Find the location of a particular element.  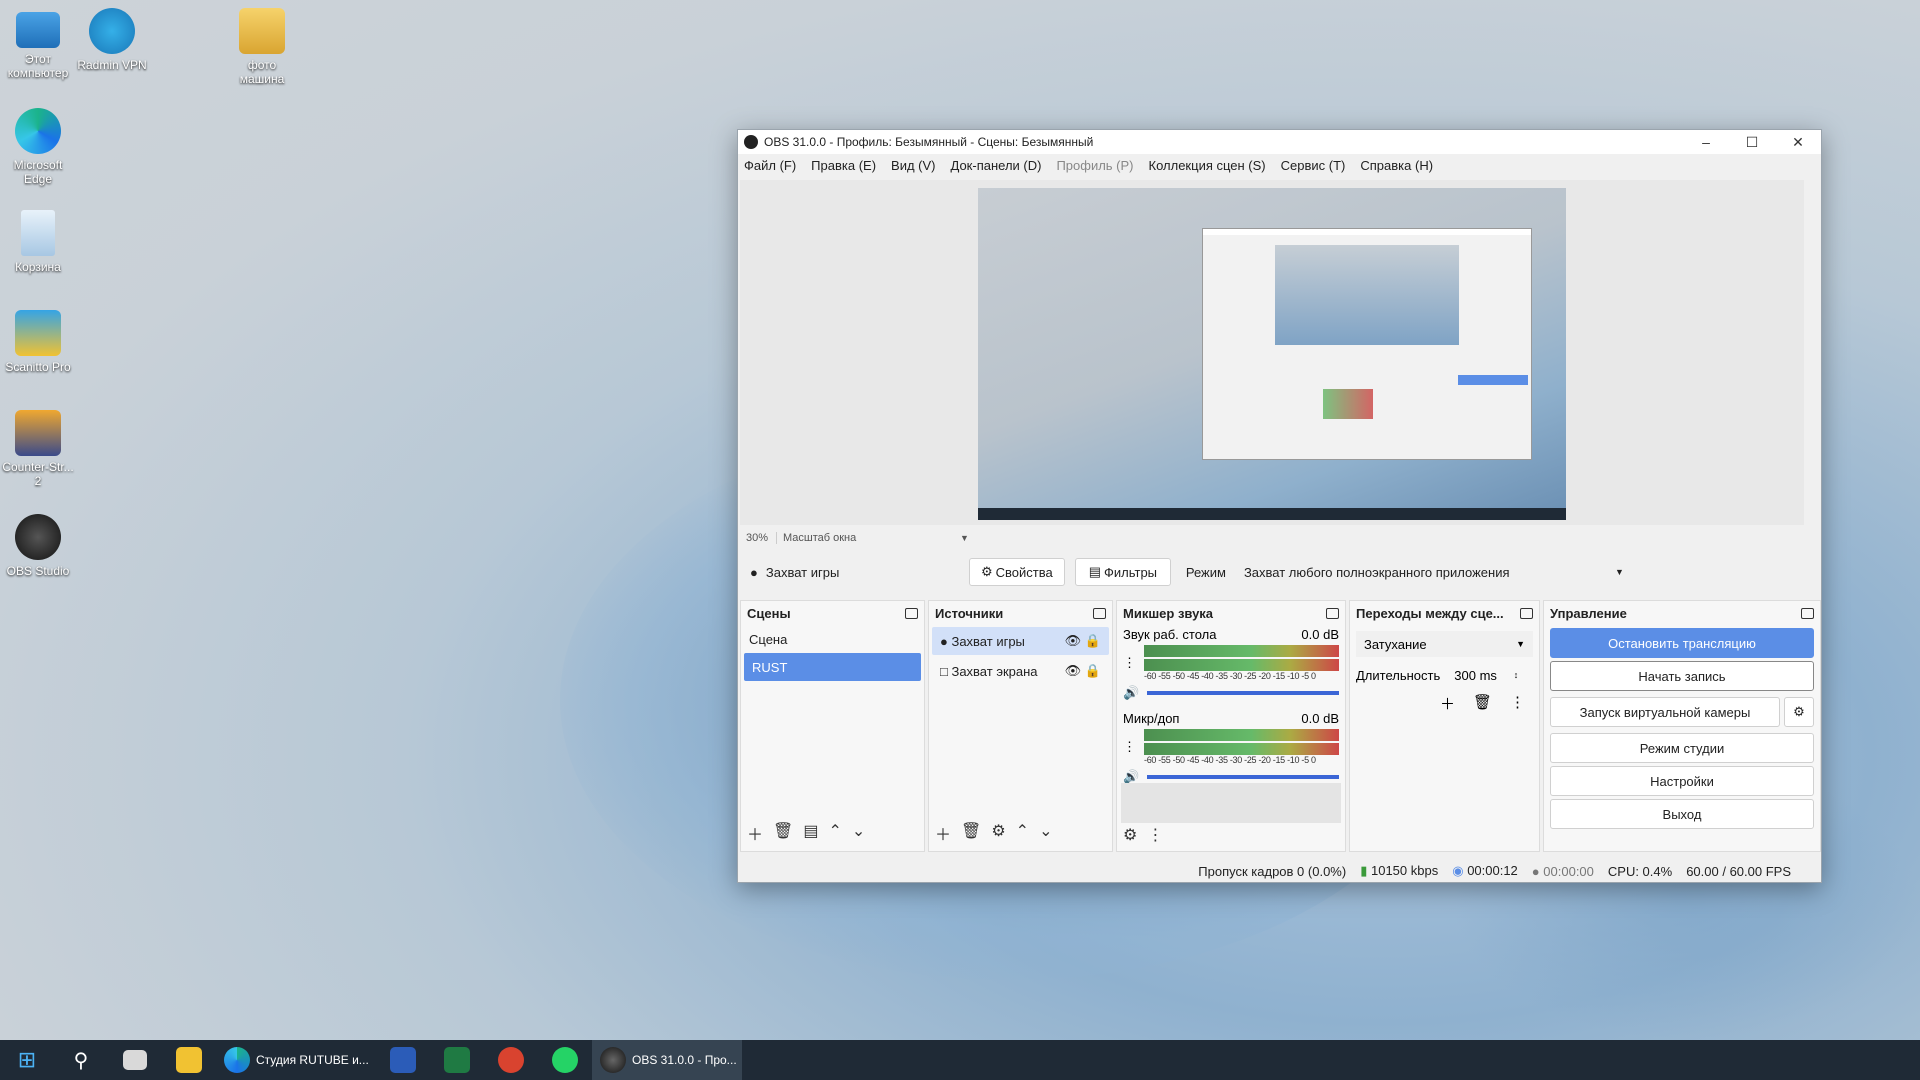

excel-icon is located at coordinates (457, 1060).